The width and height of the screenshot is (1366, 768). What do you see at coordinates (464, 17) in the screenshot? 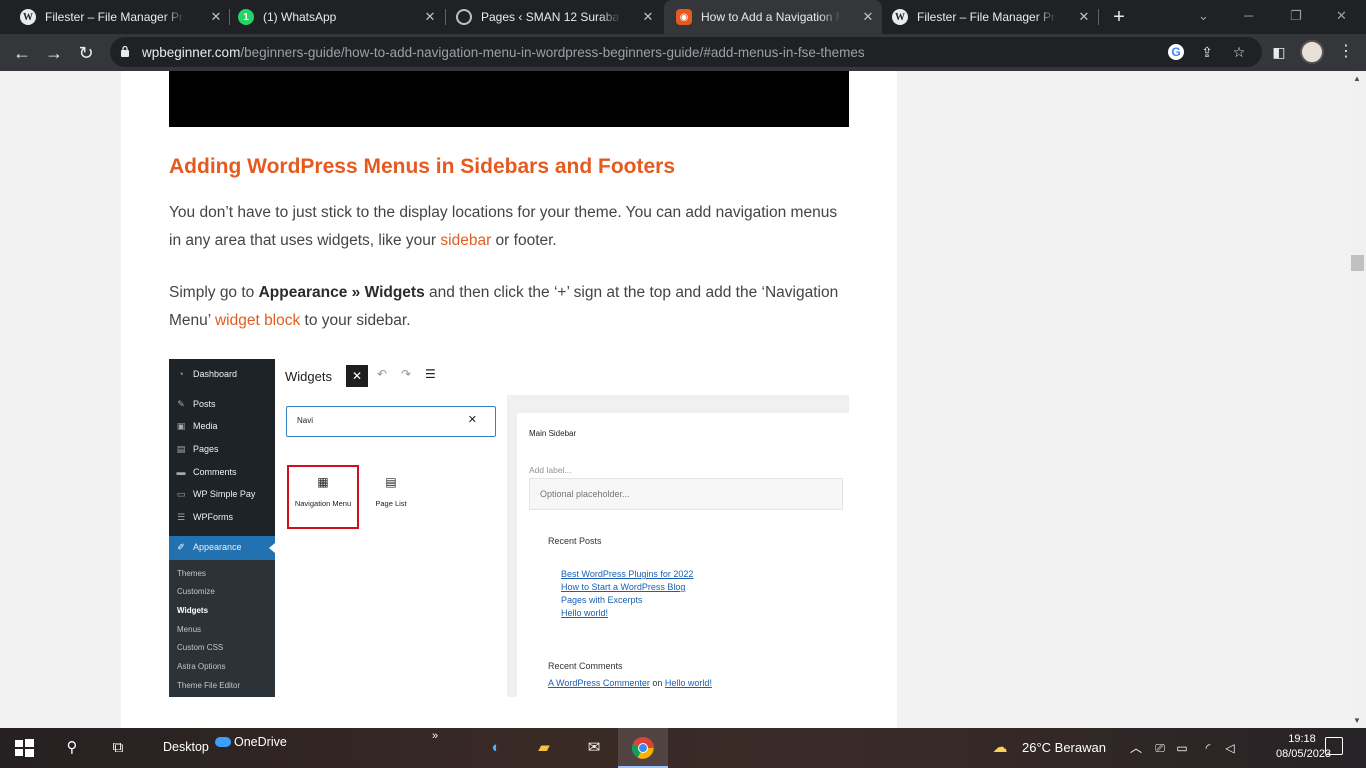
I see `globe-icon` at bounding box center [464, 17].